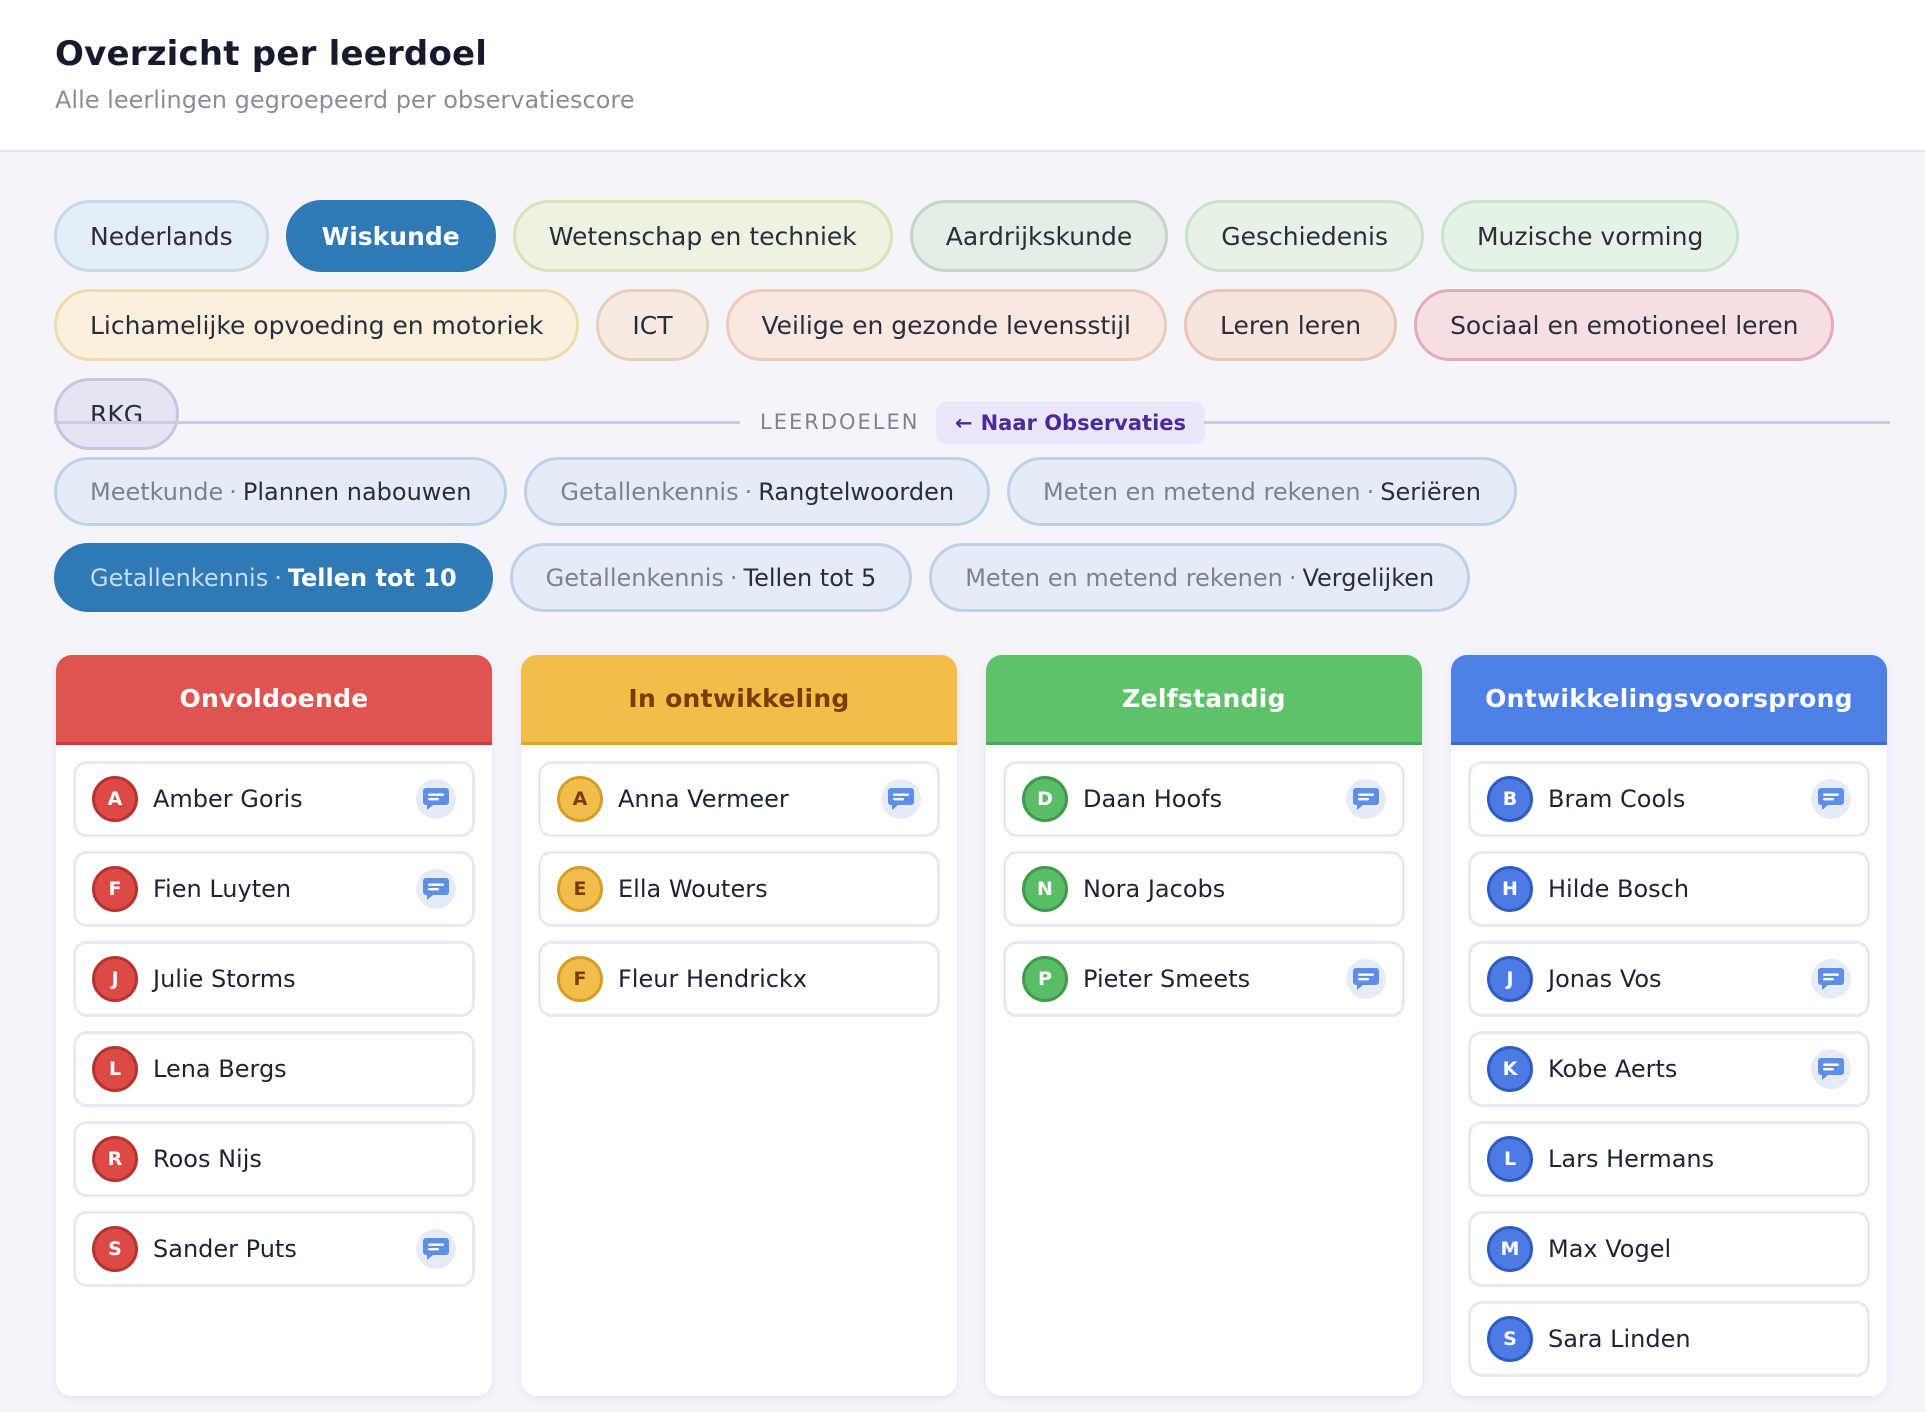 This screenshot has height=1412, width=1925. I want to click on column-header: Onvoldoende, so click(274, 700).